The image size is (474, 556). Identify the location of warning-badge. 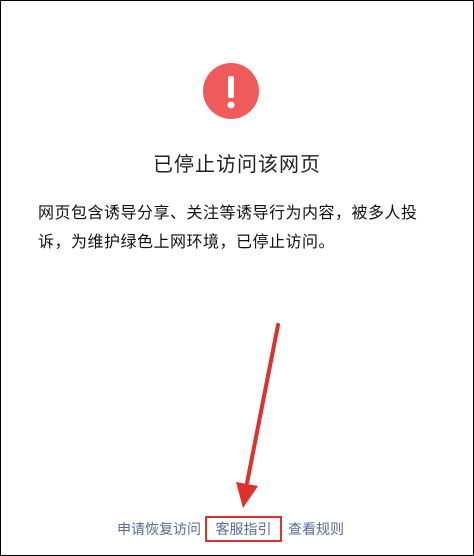
(231, 91).